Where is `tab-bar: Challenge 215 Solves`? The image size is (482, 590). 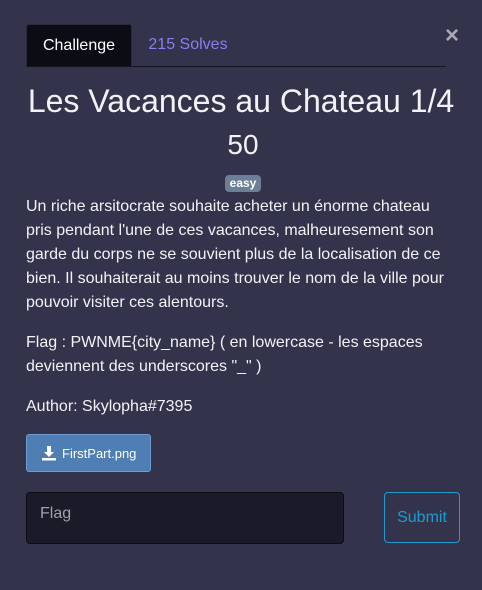
tab-bar: Challenge 215 Solves is located at coordinates (236, 45).